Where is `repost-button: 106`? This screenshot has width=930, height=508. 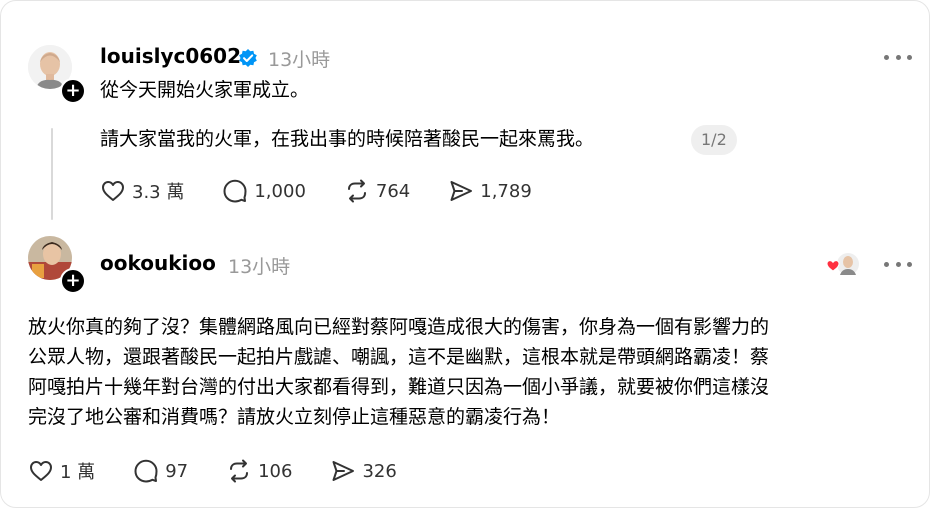
repost-button: 106 is located at coordinates (259, 471).